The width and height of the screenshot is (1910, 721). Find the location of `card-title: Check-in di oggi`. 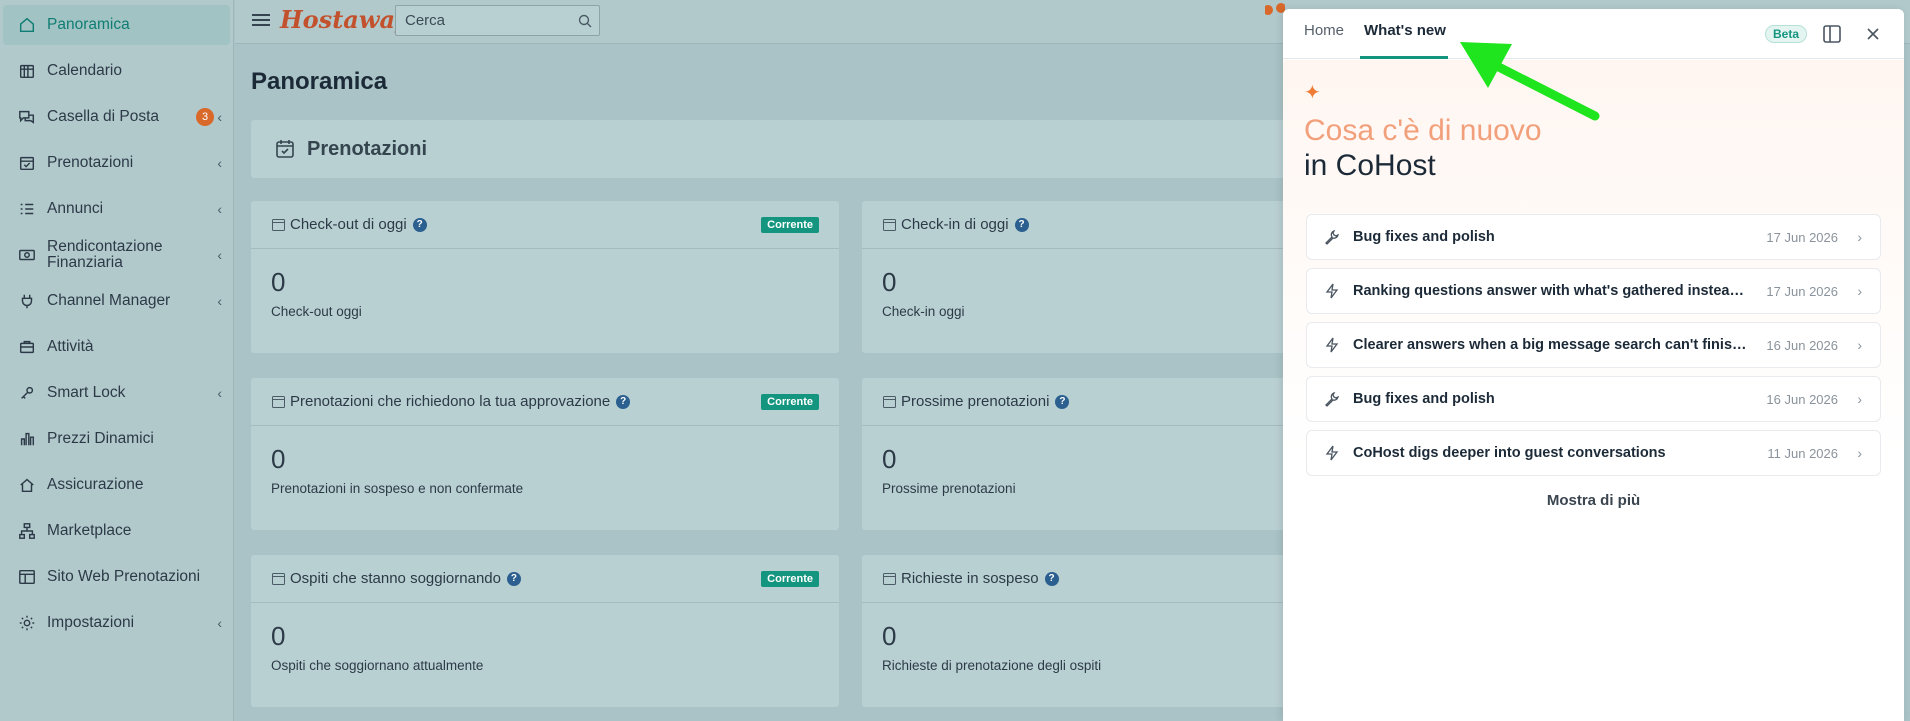

card-title: Check-in di oggi is located at coordinates (955, 224).